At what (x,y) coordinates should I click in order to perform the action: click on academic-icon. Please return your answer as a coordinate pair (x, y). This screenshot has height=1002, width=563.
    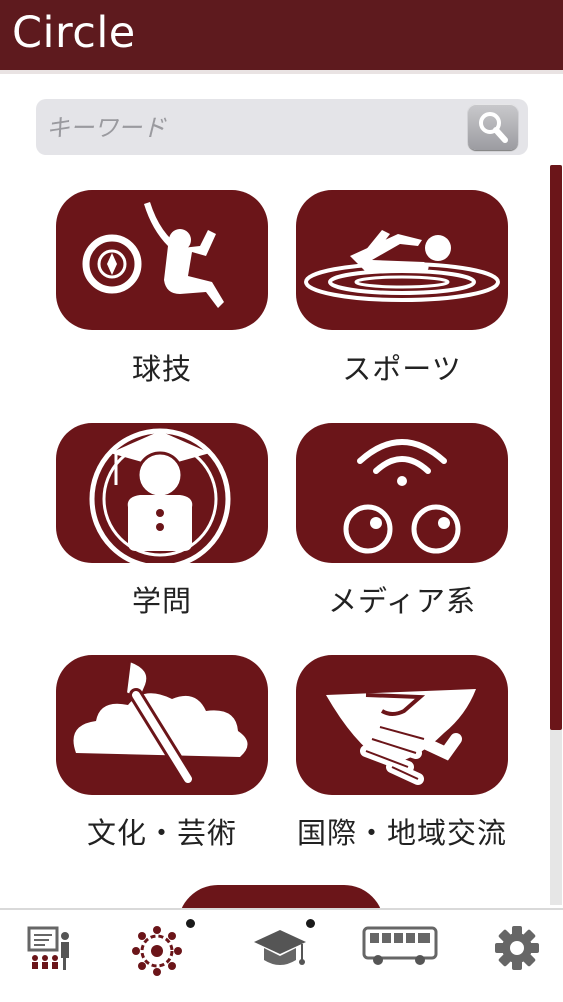
    Looking at the image, I should click on (160, 495).